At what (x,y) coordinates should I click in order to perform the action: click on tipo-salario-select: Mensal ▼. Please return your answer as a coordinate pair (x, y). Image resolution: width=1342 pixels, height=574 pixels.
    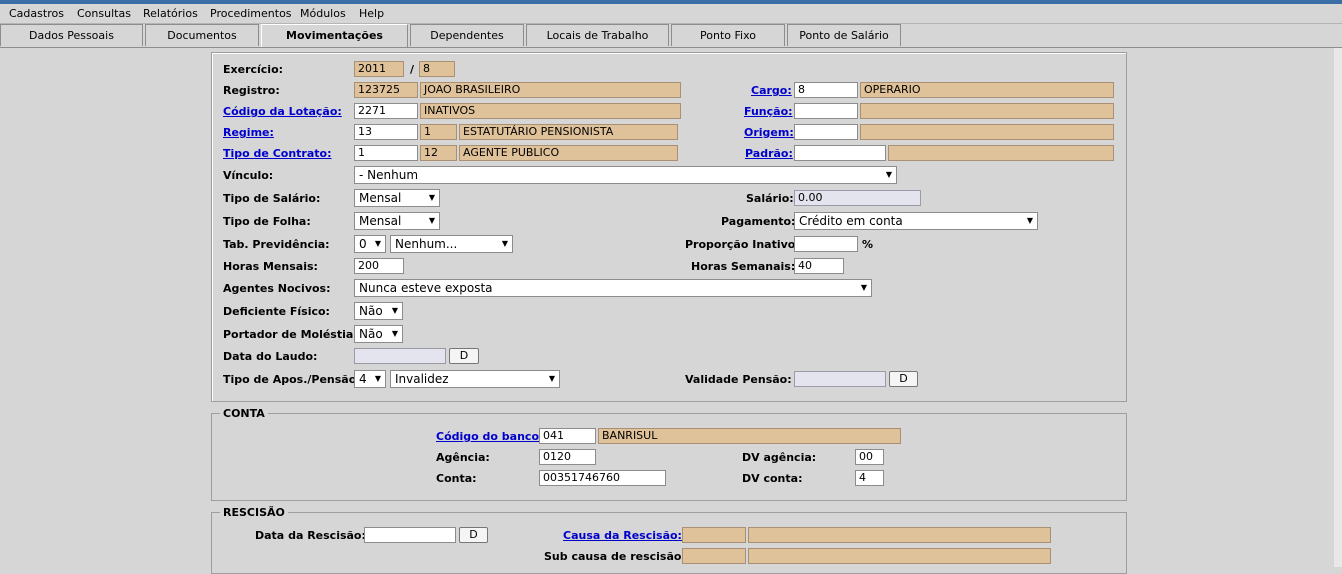
    Looking at the image, I should click on (397, 198).